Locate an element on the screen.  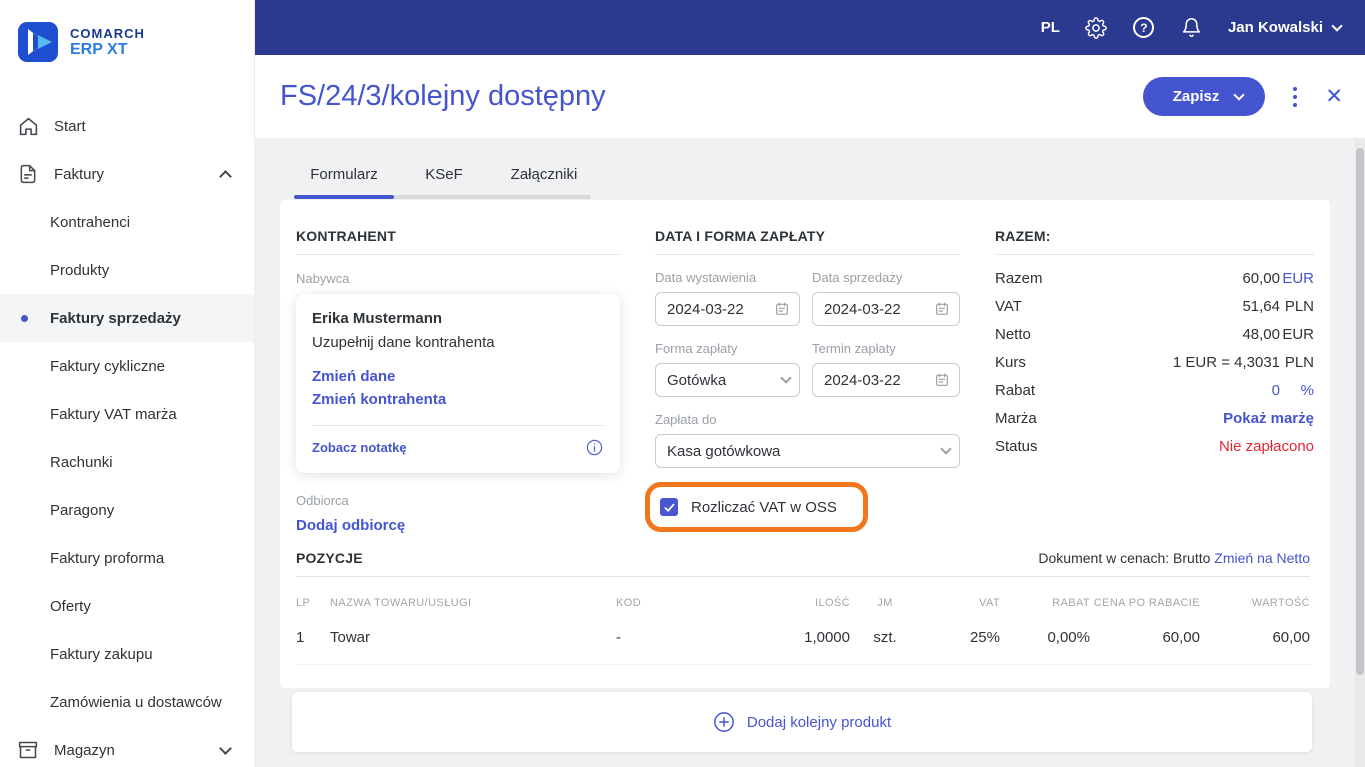
sidebar-item-oferty: Oferty is located at coordinates (127, 606).